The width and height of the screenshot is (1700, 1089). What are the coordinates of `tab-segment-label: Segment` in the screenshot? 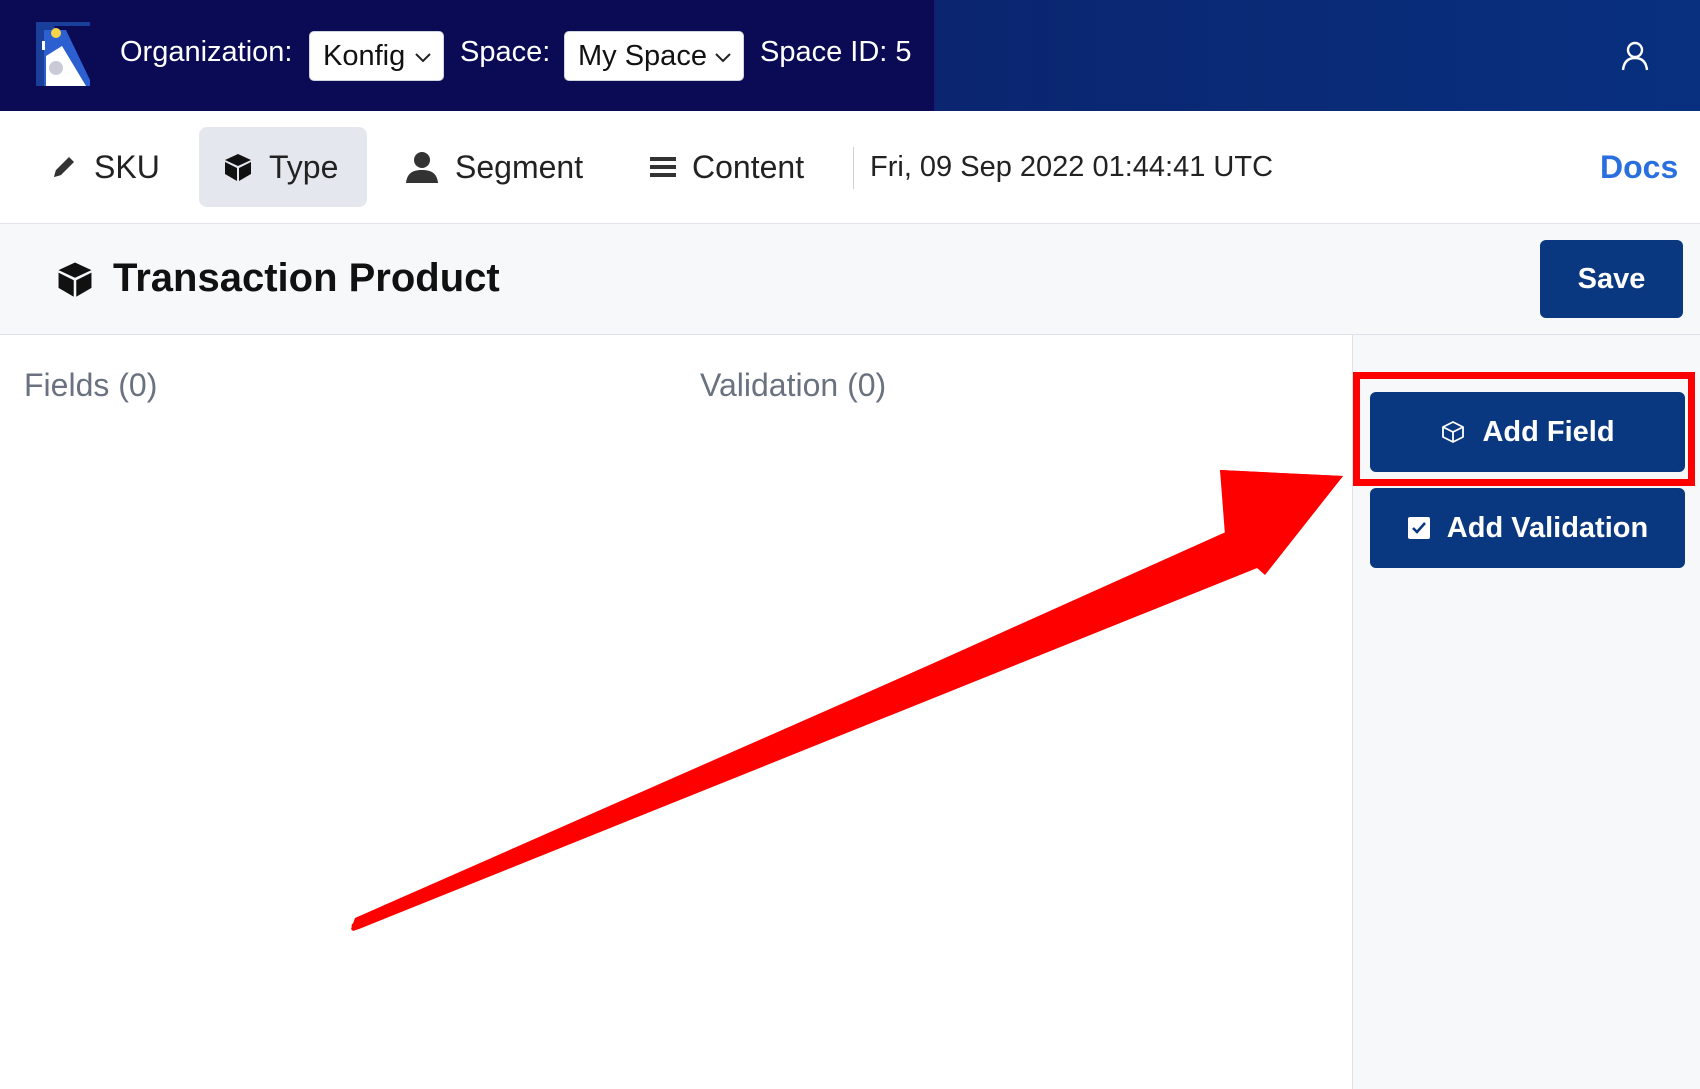 It's located at (519, 166).